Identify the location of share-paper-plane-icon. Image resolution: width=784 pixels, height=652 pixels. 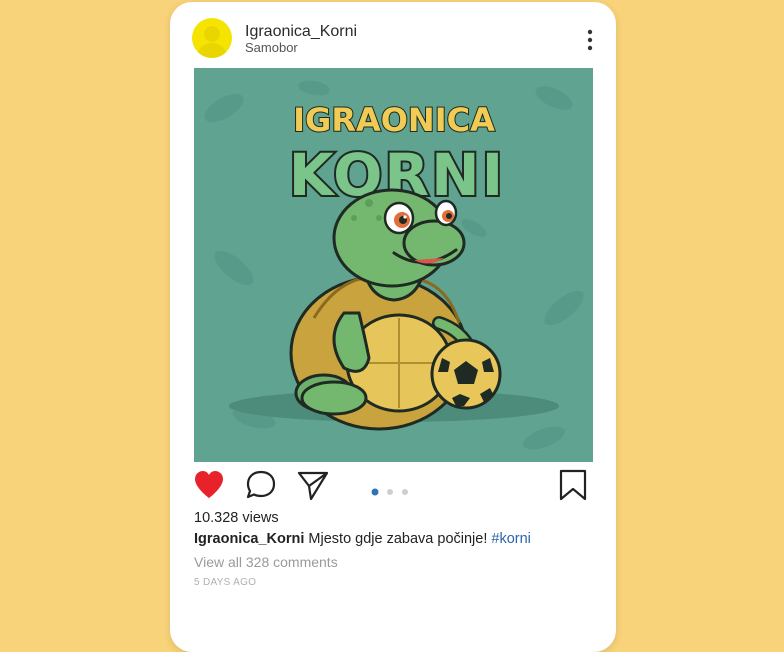
(313, 487).